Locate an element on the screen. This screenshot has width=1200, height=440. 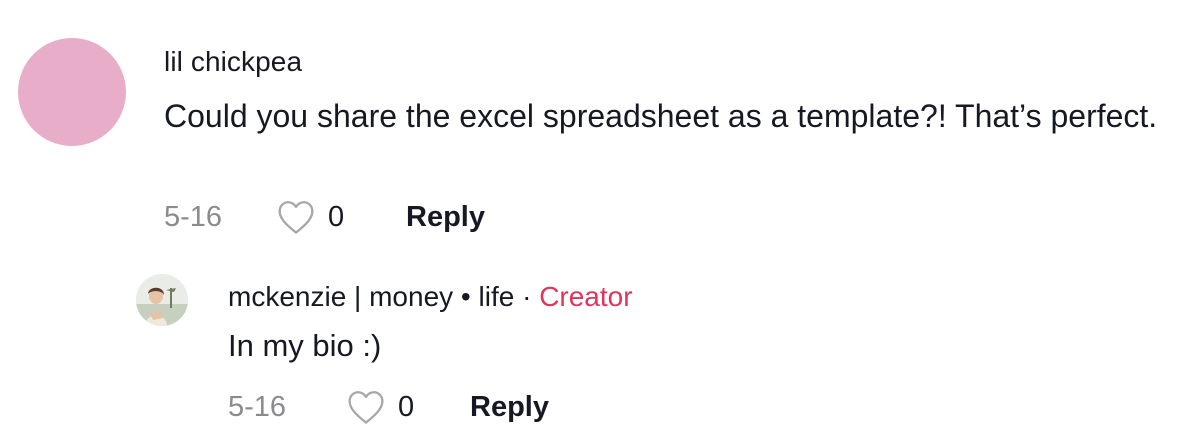
avatar is located at coordinates (72, 92).